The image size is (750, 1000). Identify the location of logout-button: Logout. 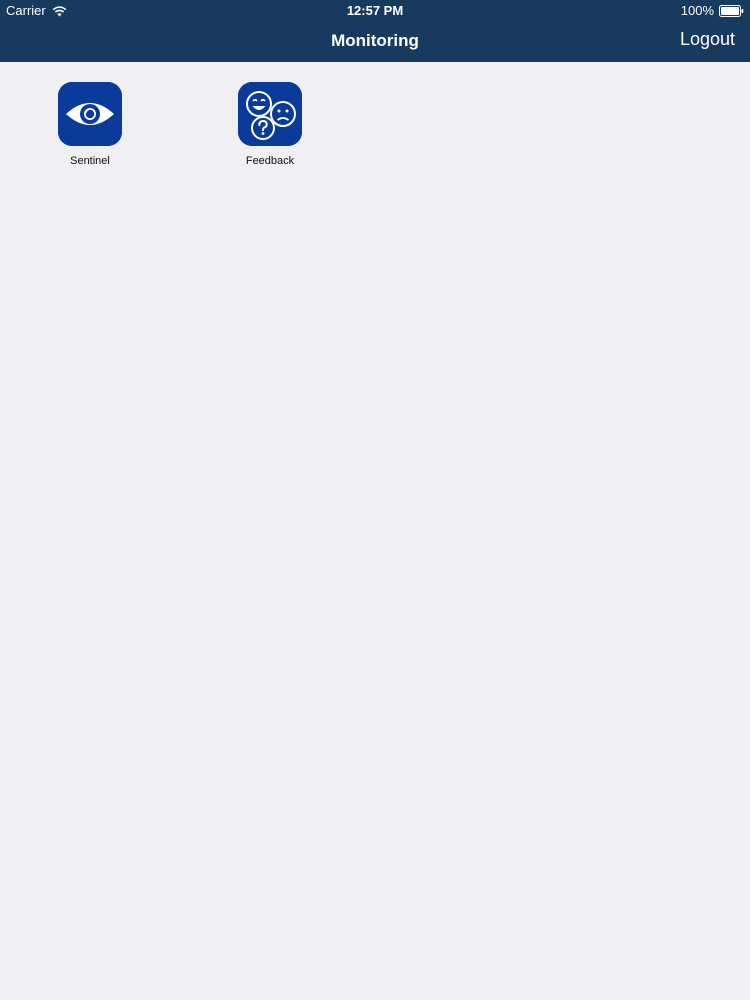
(707, 39).